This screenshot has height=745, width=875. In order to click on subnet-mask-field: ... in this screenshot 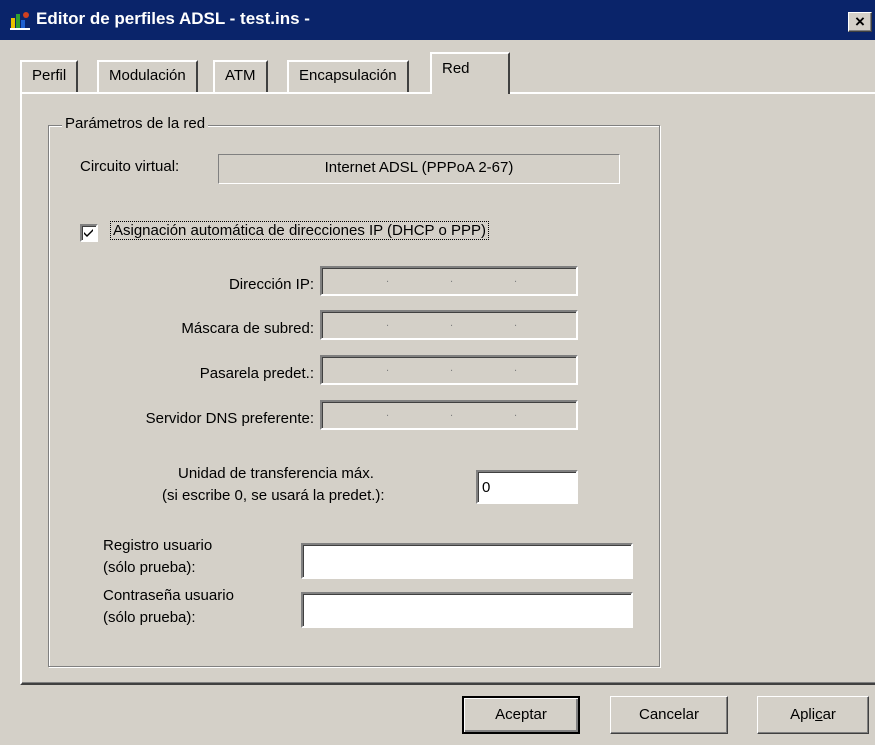, I will do `click(449, 325)`.